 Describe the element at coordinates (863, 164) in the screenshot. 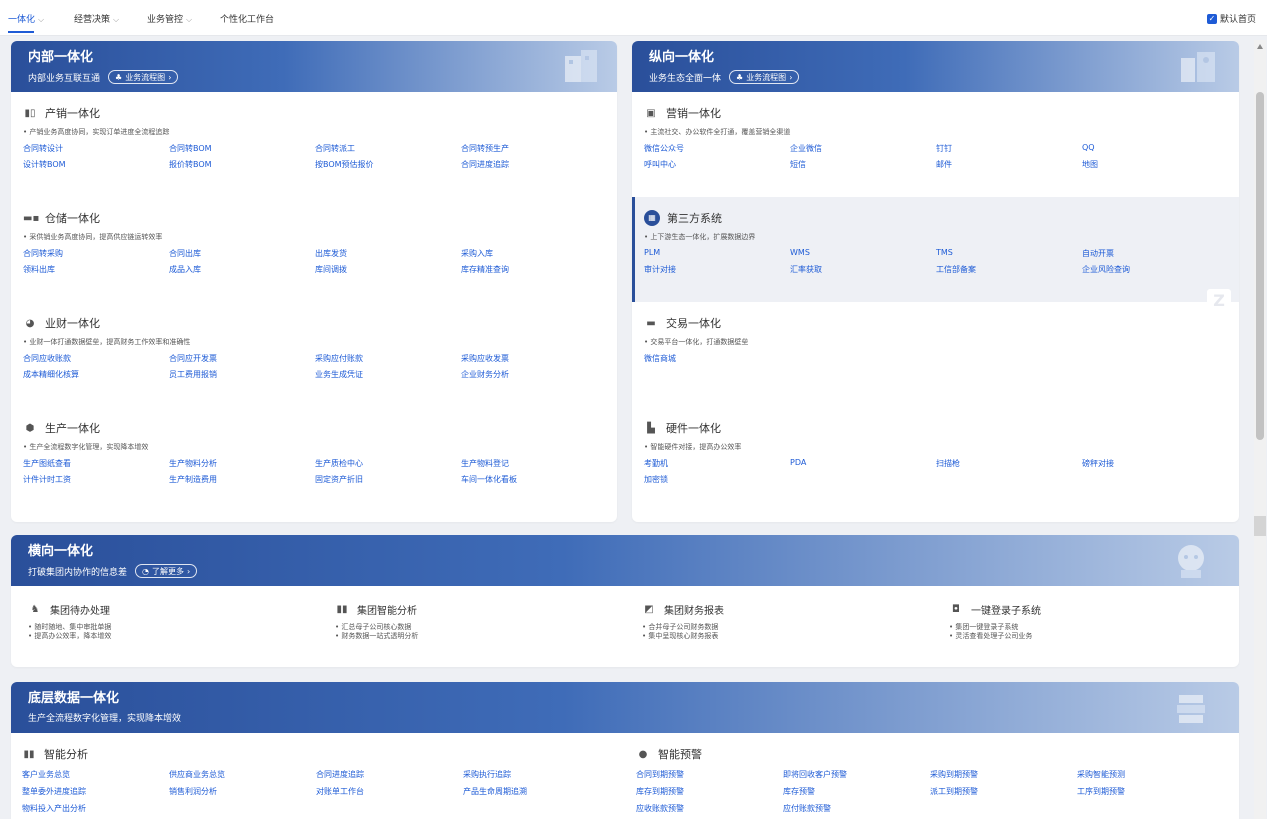

I see `feature-link: 短信` at that location.